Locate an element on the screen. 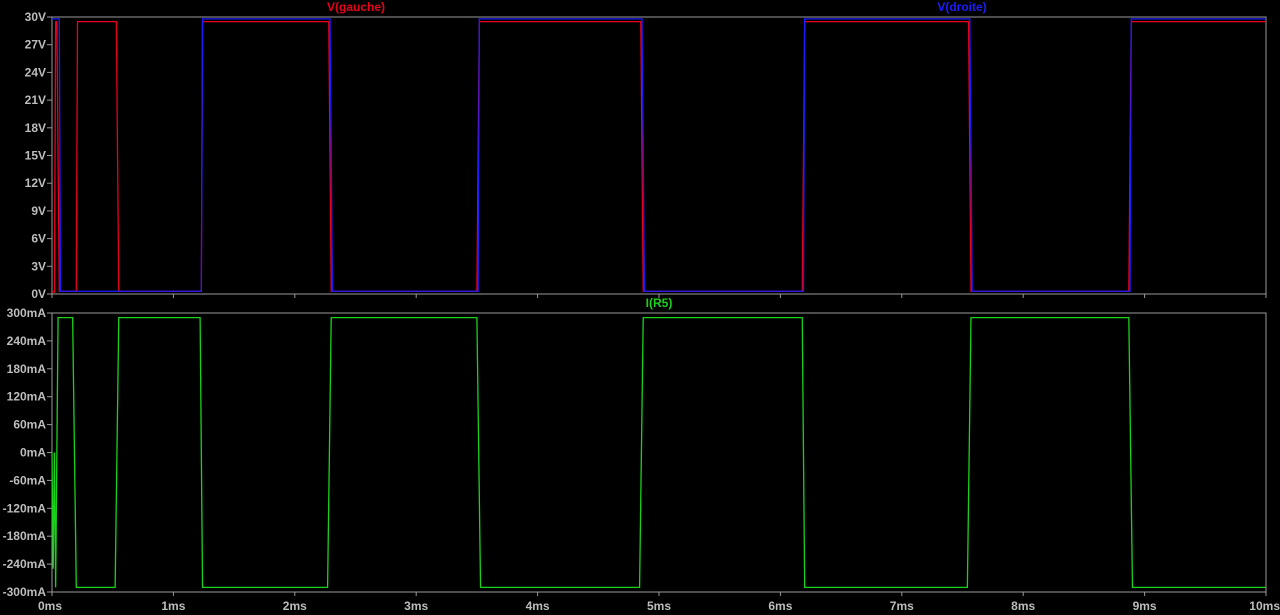 Image resolution: width=1280 pixels, height=615 pixels. current-y-tick-label: 60mA is located at coordinates (29, 425).